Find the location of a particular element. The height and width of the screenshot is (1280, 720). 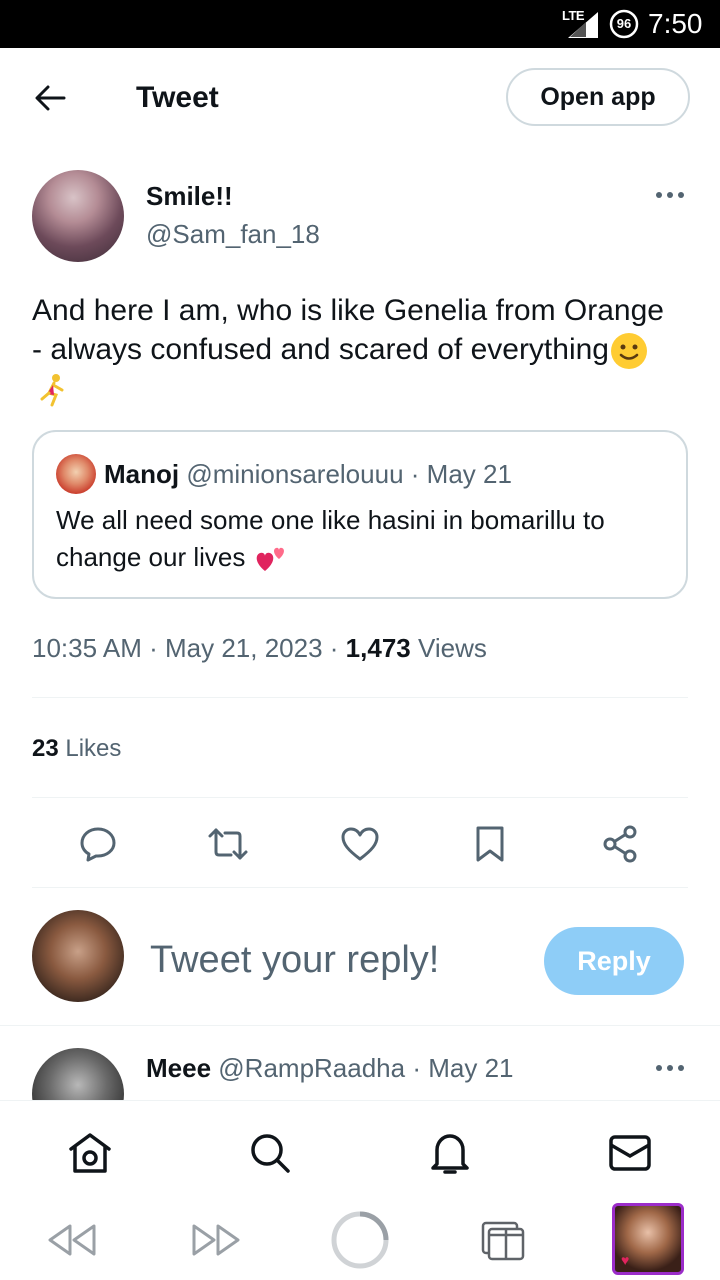

reply-submit-button: Reply is located at coordinates (614, 961).